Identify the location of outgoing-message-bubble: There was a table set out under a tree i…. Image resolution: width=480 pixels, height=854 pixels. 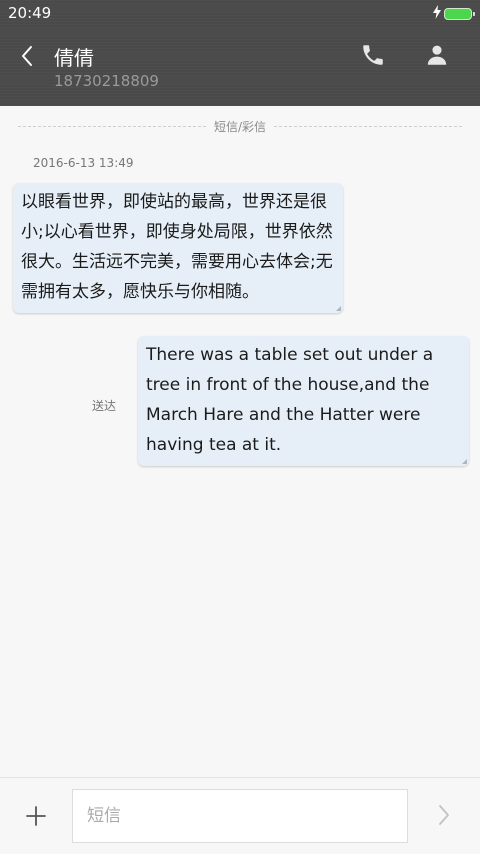
(303, 401).